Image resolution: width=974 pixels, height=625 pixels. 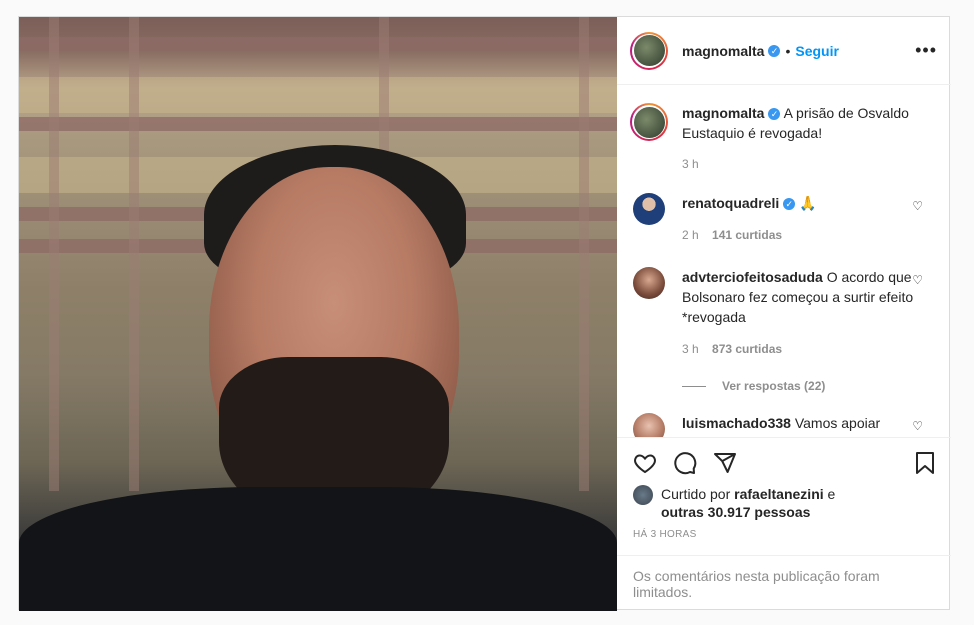 I want to click on author-avatar, so click(x=649, y=50).